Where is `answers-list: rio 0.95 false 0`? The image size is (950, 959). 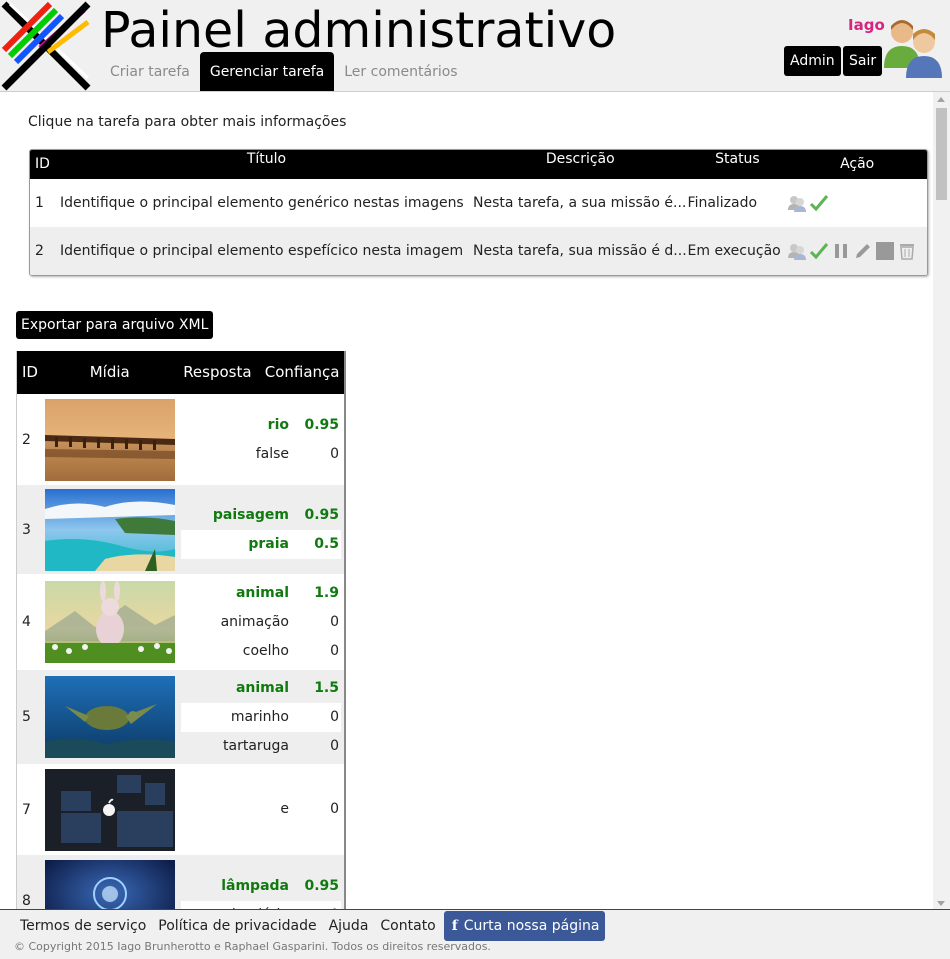 answers-list: rio 0.95 false 0 is located at coordinates (261, 440).